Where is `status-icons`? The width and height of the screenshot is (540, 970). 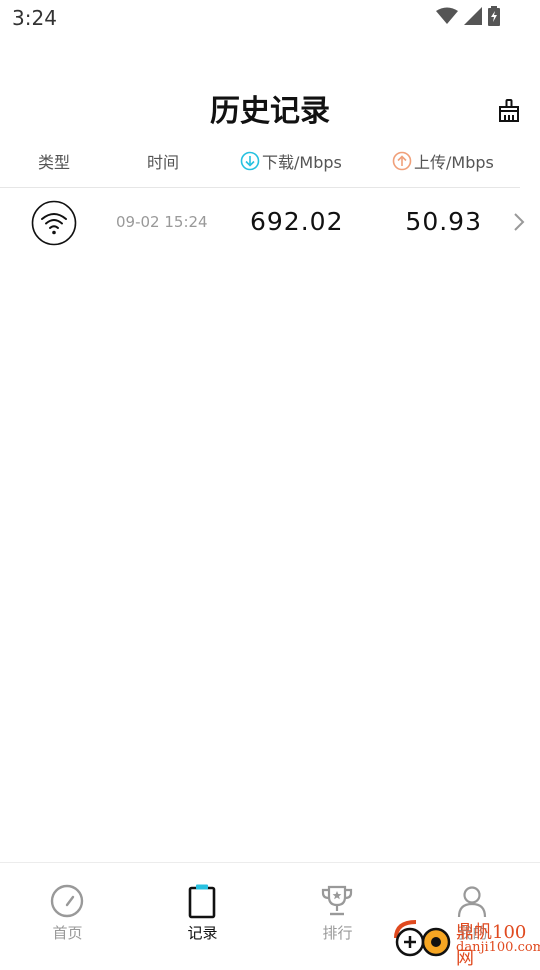 status-icons is located at coordinates (468, 16).